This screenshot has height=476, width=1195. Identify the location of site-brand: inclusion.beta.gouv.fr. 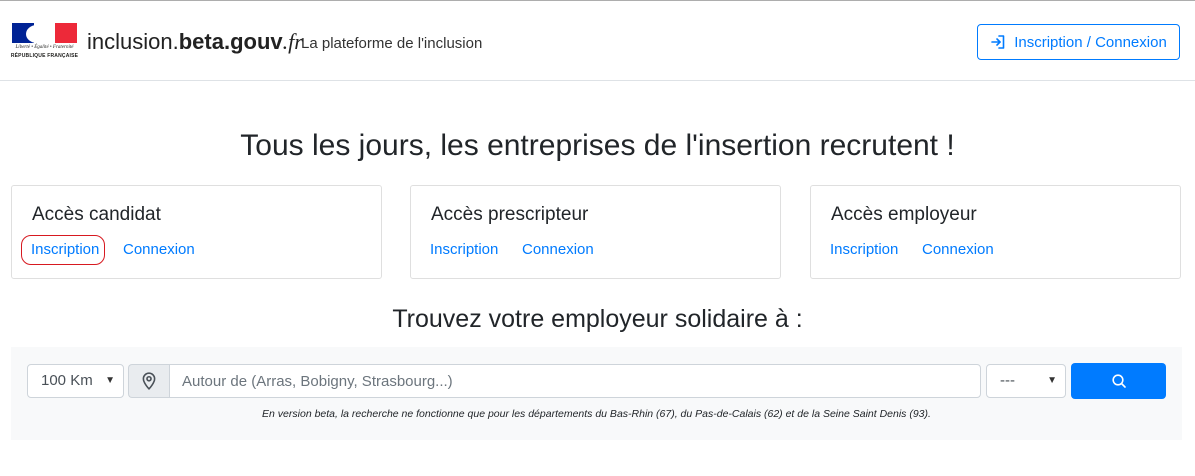
(195, 42).